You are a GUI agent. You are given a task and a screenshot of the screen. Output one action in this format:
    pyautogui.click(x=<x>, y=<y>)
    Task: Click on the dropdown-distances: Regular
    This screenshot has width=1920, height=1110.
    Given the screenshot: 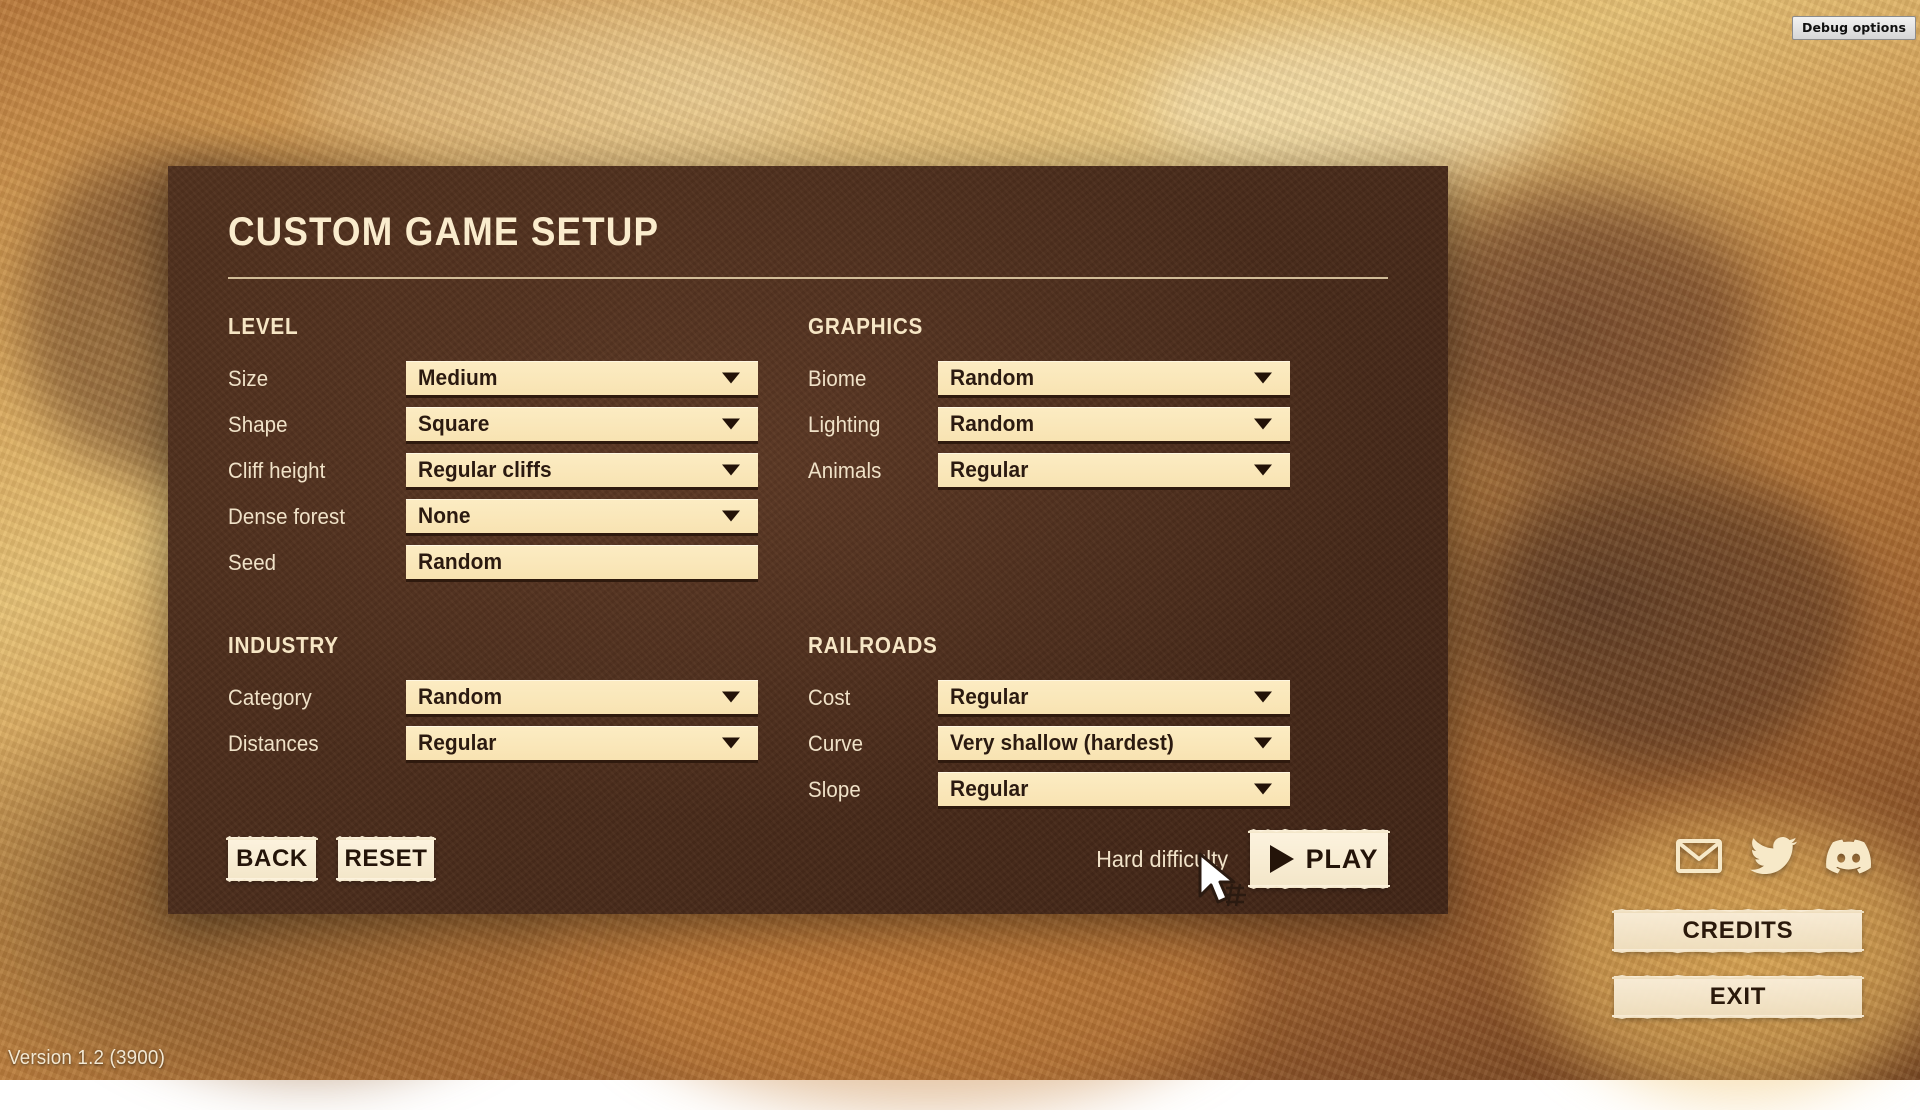 What is the action you would take?
    pyautogui.click(x=582, y=744)
    